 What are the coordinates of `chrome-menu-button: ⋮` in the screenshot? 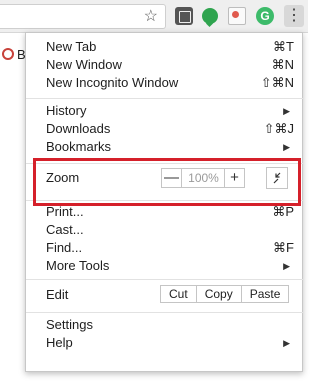 It's located at (294, 16).